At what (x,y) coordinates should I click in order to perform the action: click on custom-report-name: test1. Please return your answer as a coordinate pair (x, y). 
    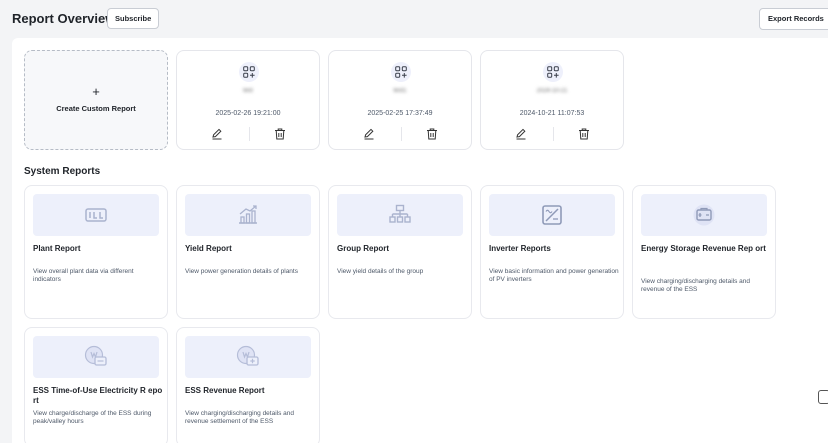
    Looking at the image, I should click on (400, 91).